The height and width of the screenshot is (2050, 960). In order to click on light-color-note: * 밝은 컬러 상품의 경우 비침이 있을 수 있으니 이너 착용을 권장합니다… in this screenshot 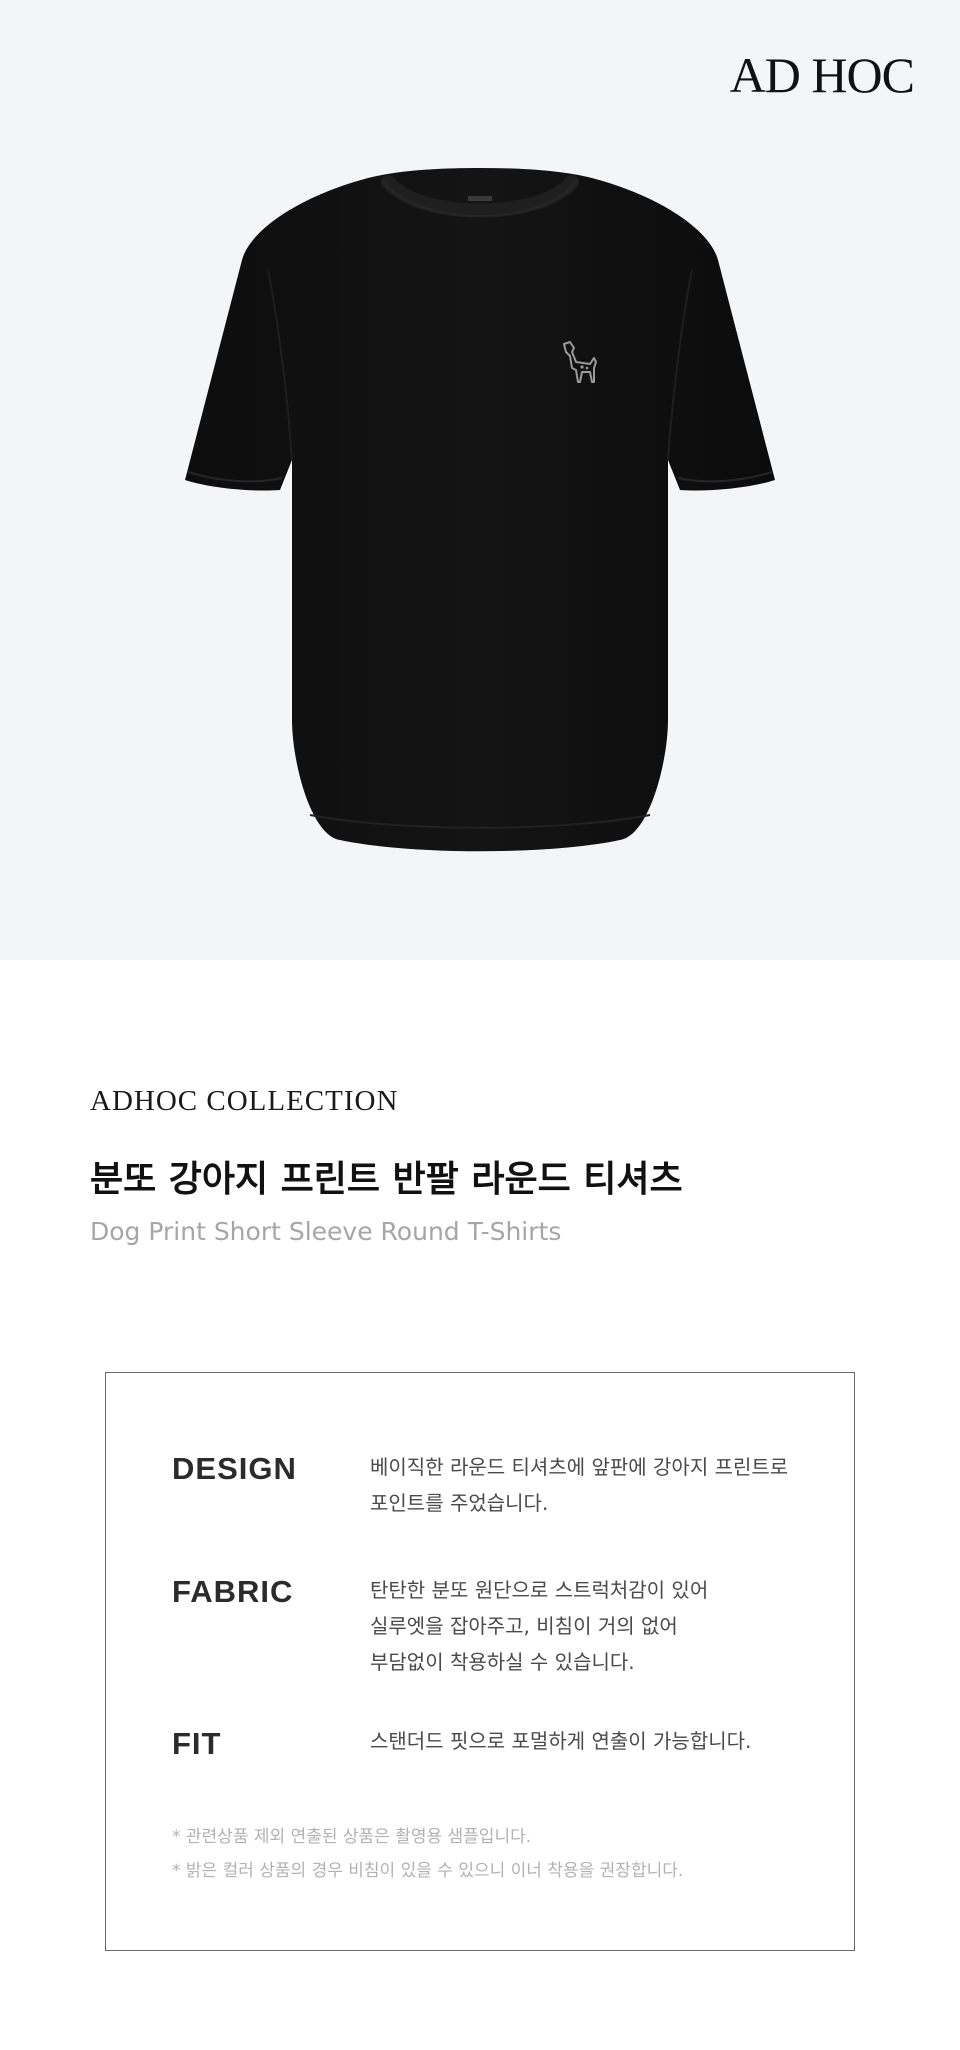, I will do `click(428, 1871)`.